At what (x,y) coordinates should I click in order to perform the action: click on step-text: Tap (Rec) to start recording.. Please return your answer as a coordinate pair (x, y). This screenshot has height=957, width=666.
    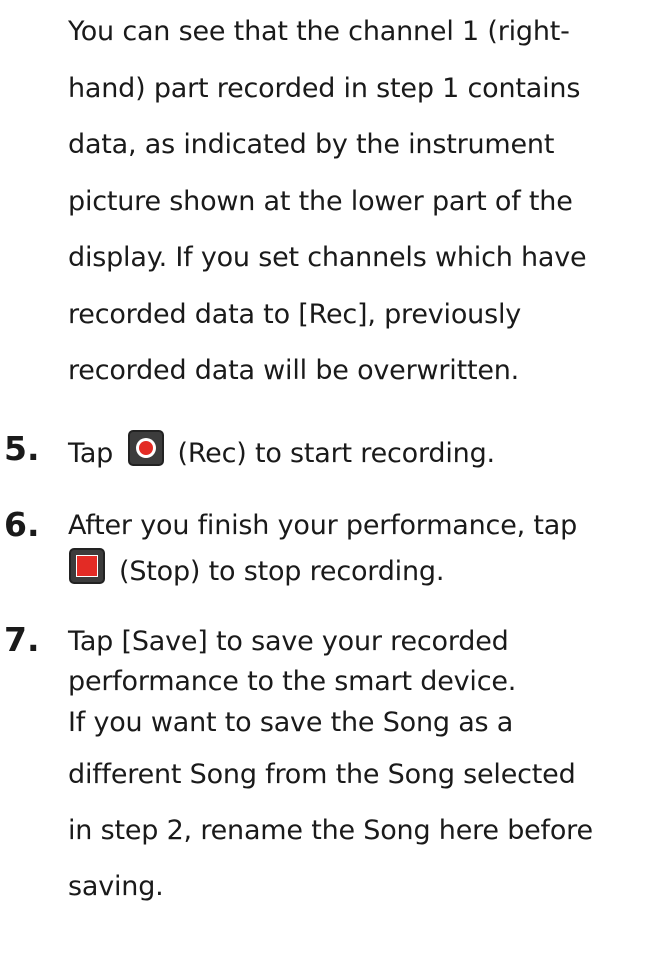
    Looking at the image, I should click on (365, 452).